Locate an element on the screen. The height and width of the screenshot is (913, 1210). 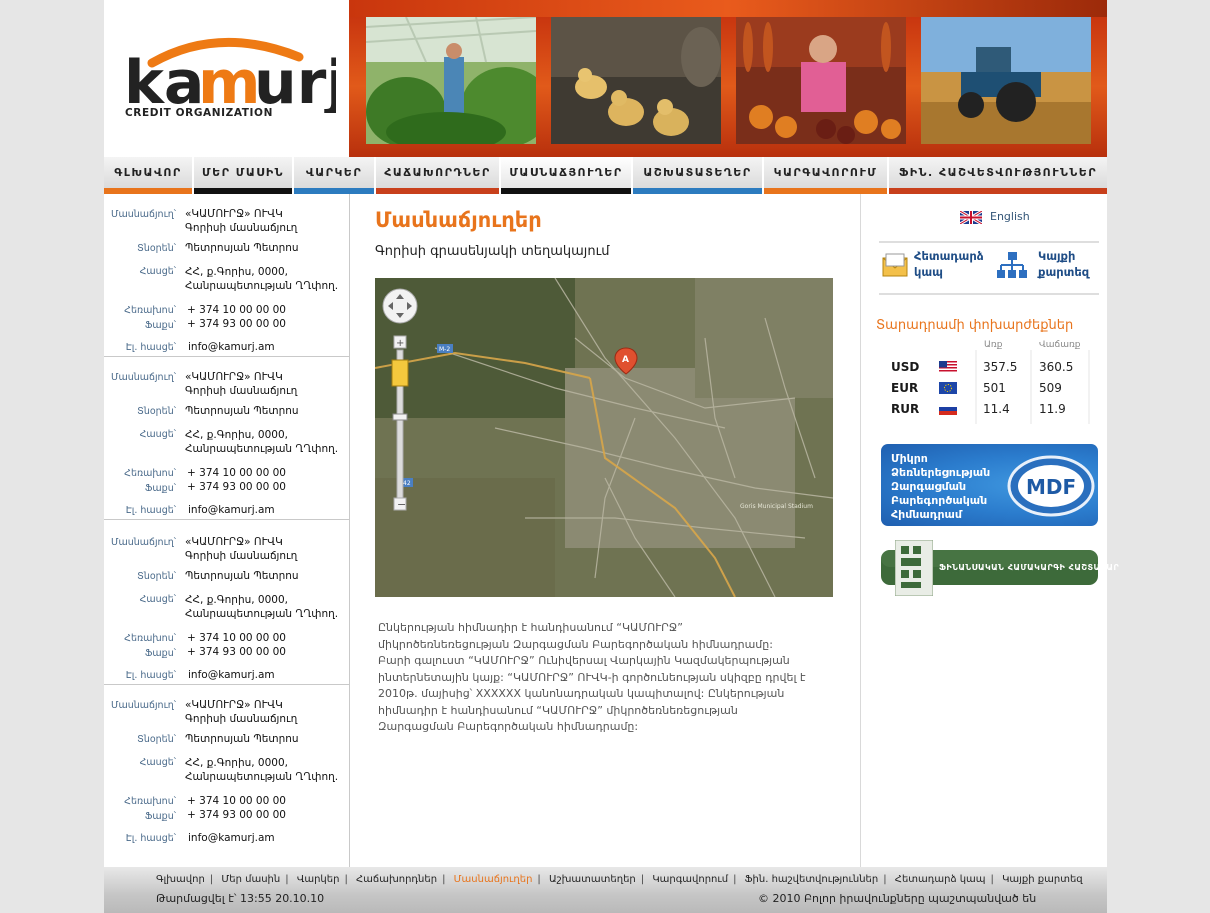
mdf-logo-icon: MDF is located at coordinates (1051, 486).